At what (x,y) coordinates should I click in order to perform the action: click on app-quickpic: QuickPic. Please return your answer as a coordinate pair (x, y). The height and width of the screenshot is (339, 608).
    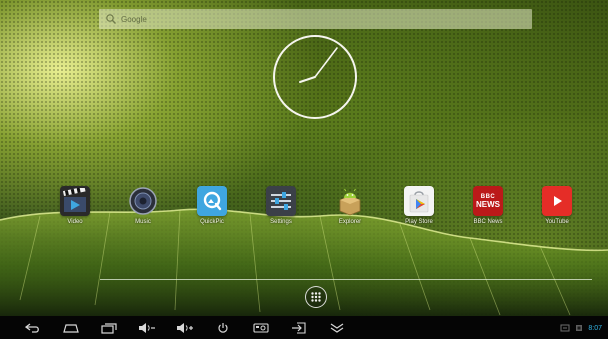
    Looking at the image, I should click on (212, 209).